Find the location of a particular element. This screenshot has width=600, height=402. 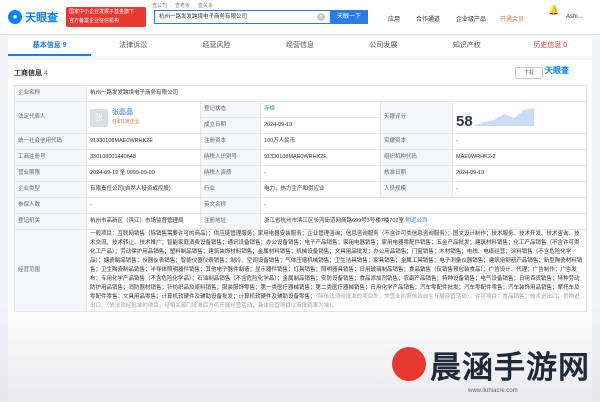

label-reg-capital: 注册资本 is located at coordinates (230, 141).